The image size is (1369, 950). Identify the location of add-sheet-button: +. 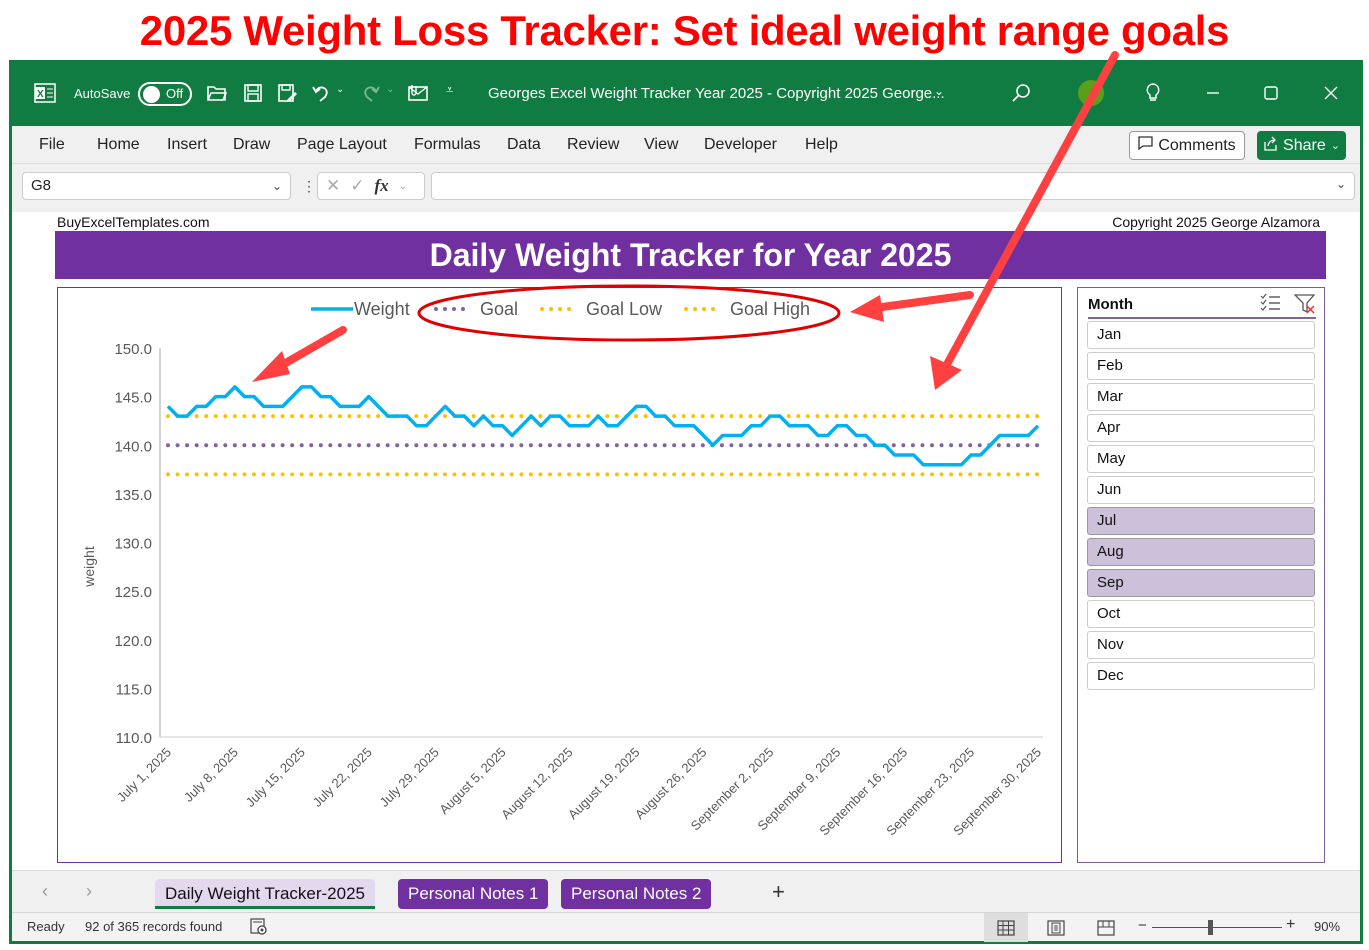
(778, 892).